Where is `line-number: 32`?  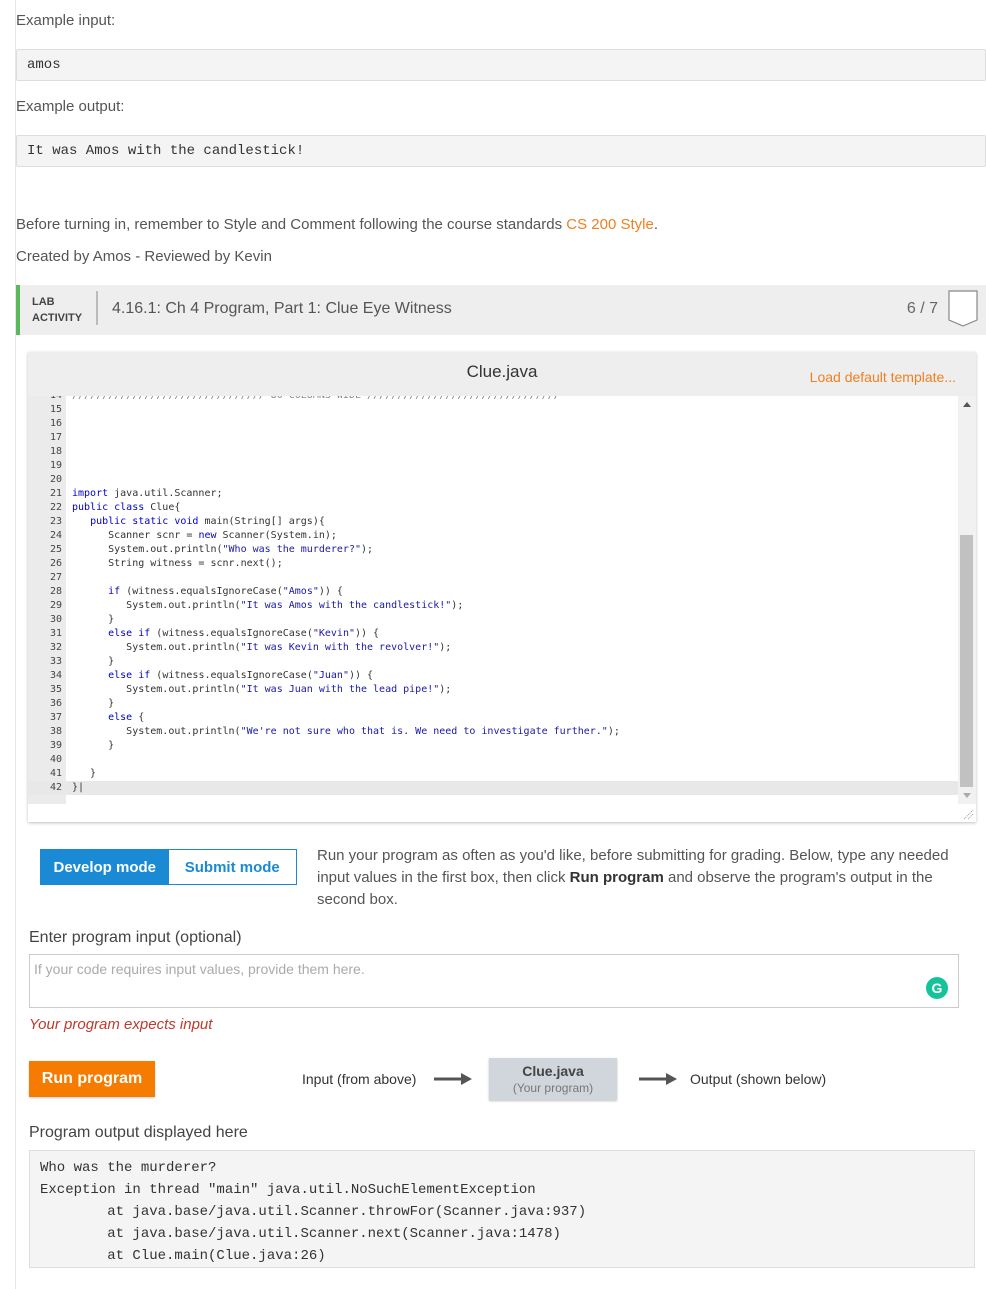 line-number: 32 is located at coordinates (55, 647).